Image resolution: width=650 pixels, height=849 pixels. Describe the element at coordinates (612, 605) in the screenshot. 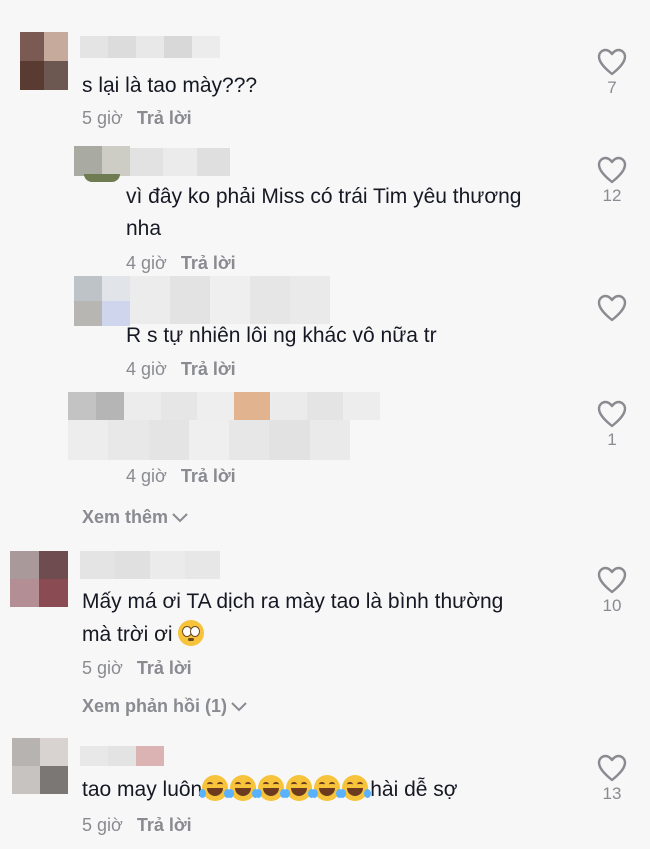

I see `like-count: 10` at that location.